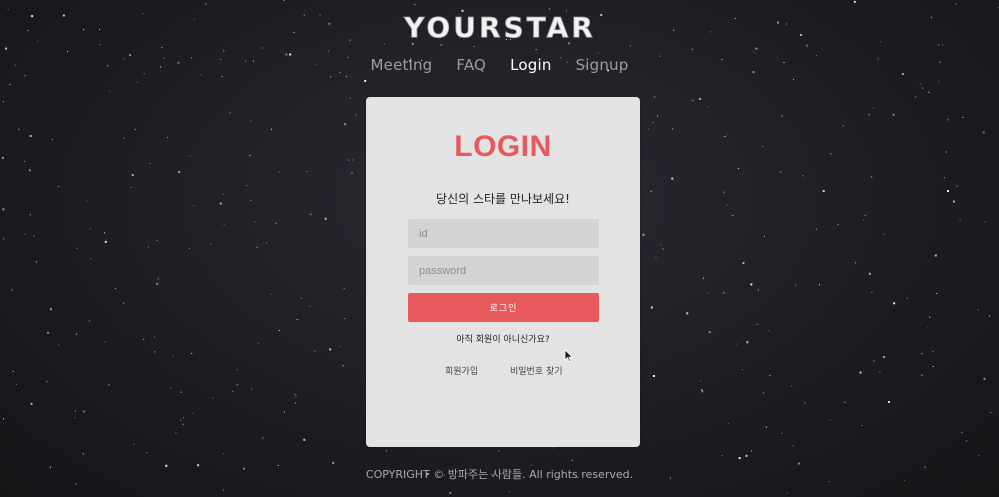  I want to click on site-logo: YOURSTAR, so click(499, 28).